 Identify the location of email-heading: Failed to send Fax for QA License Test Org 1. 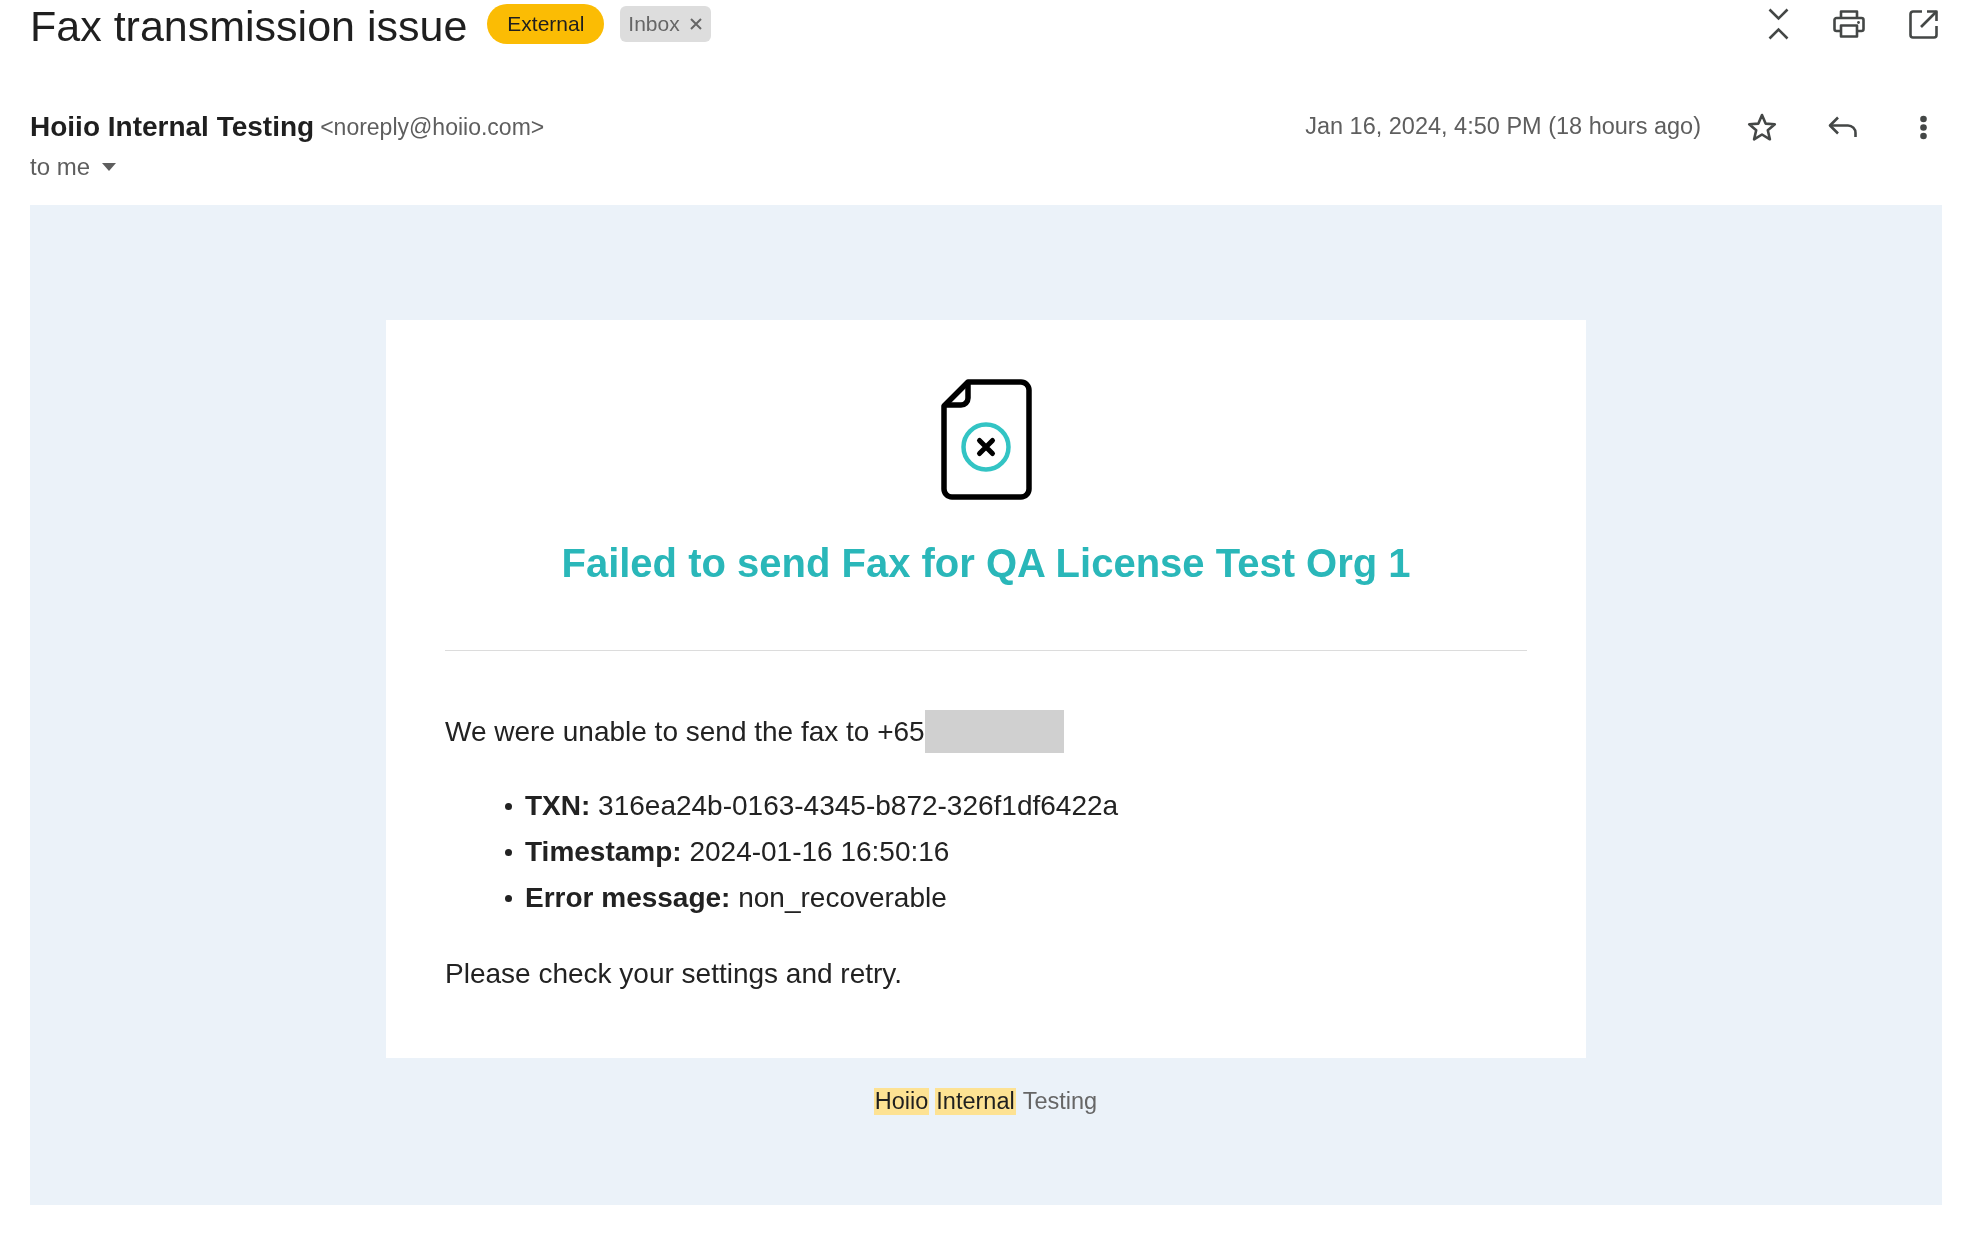
(986, 563).